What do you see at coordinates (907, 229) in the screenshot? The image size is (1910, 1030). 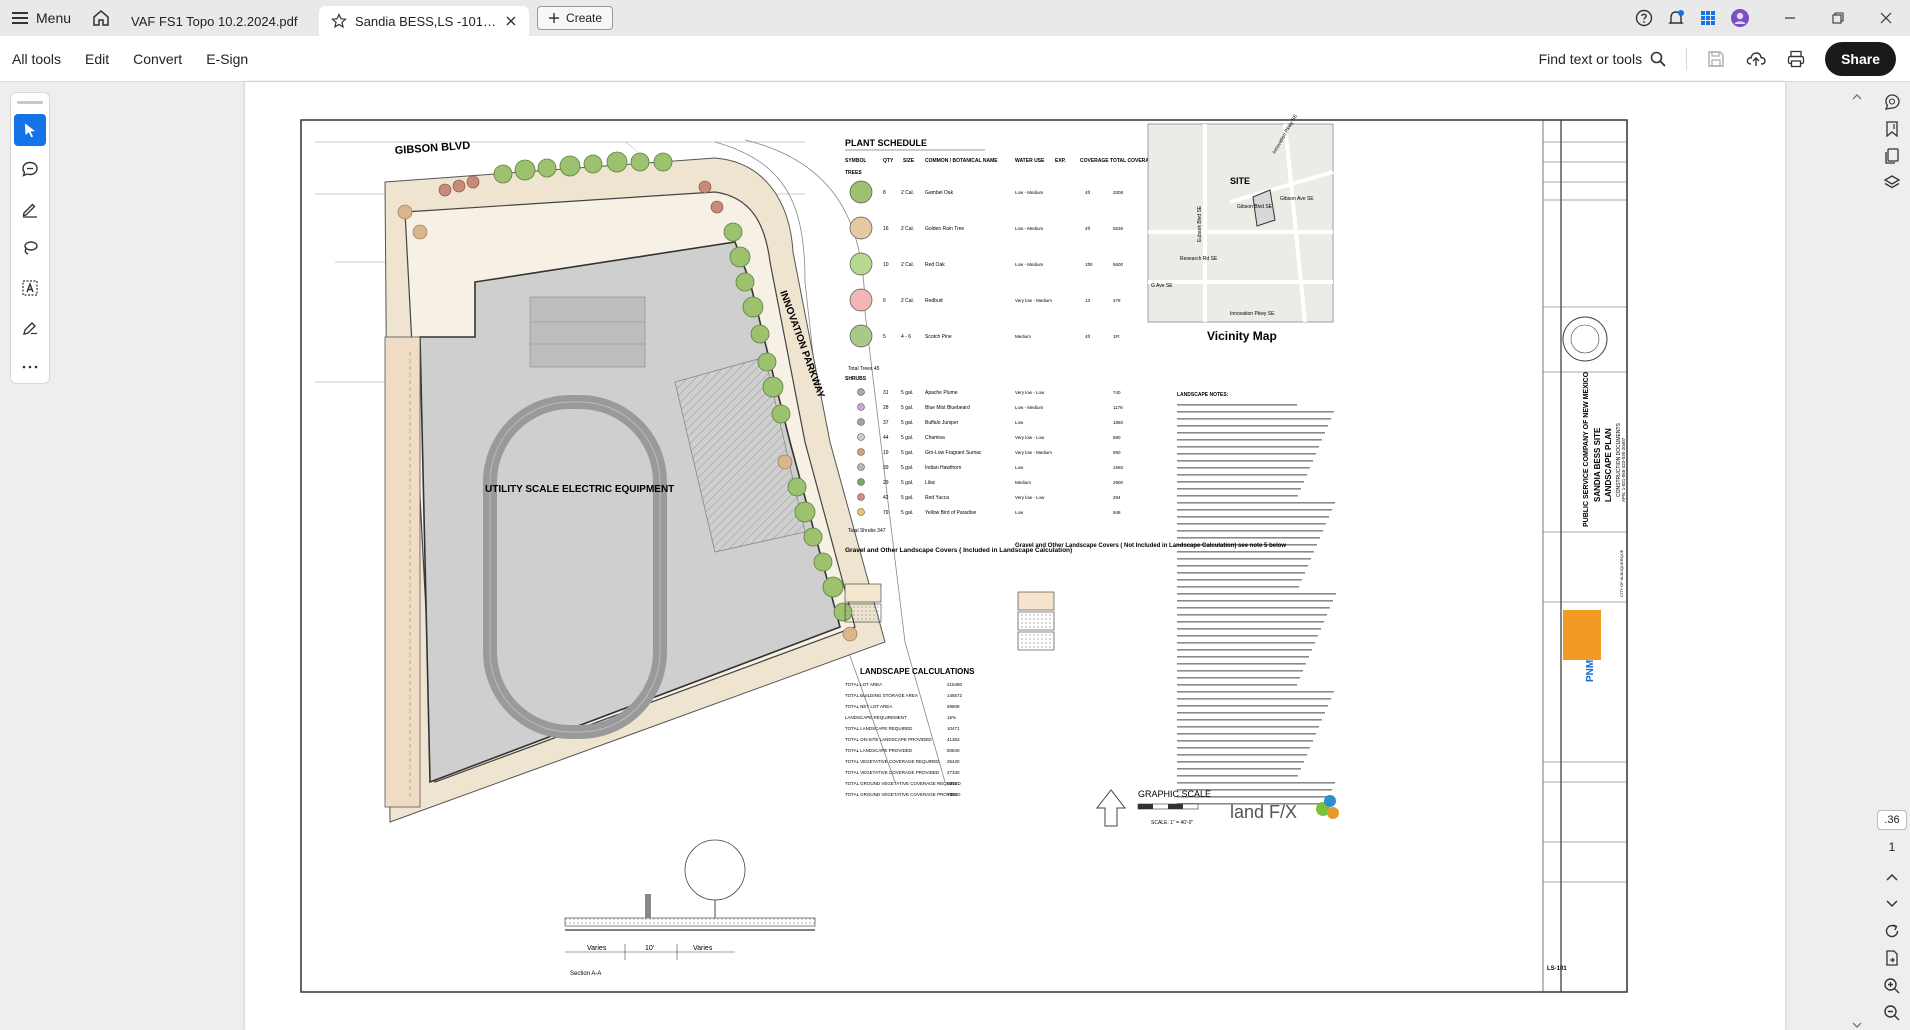 I see `tree-size: 2 Cal.` at bounding box center [907, 229].